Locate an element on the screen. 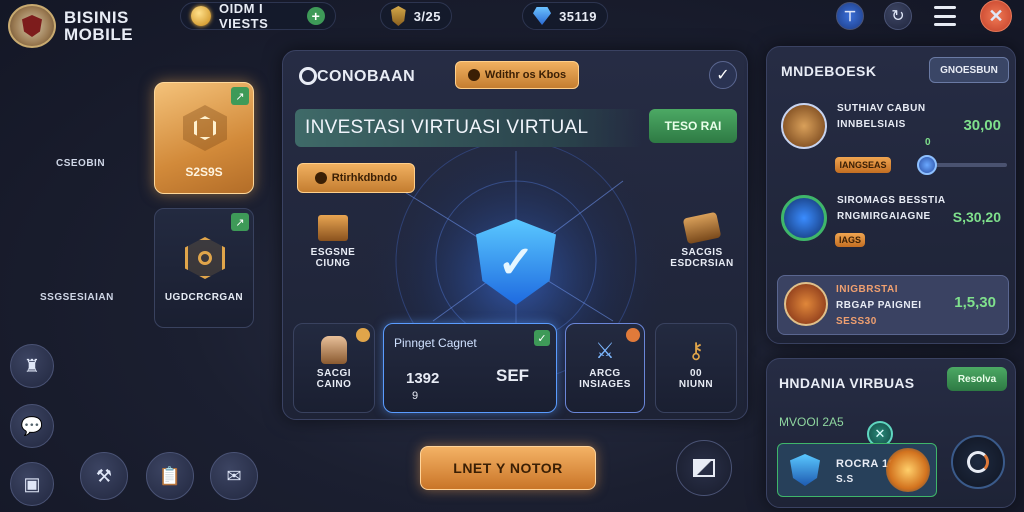 This screenshot has width=1024, height=512. right-item-line1: SACGIS is located at coordinates (702, 252).